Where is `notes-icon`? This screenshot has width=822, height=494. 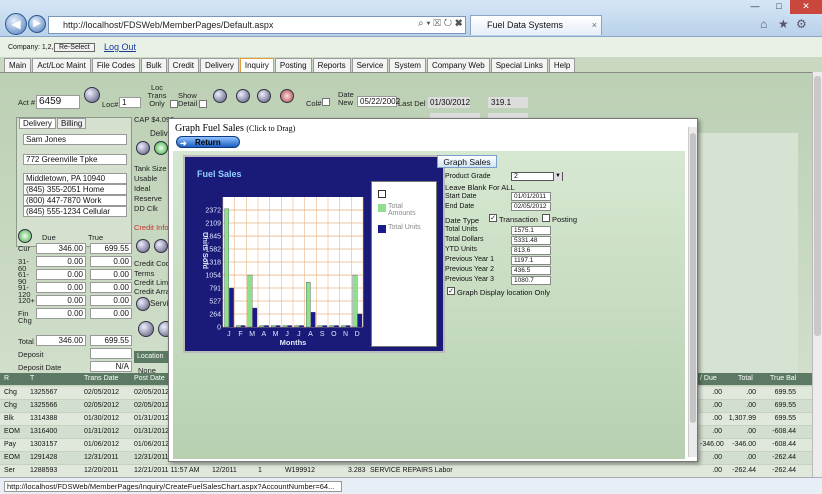
notes-icon is located at coordinates (287, 96).